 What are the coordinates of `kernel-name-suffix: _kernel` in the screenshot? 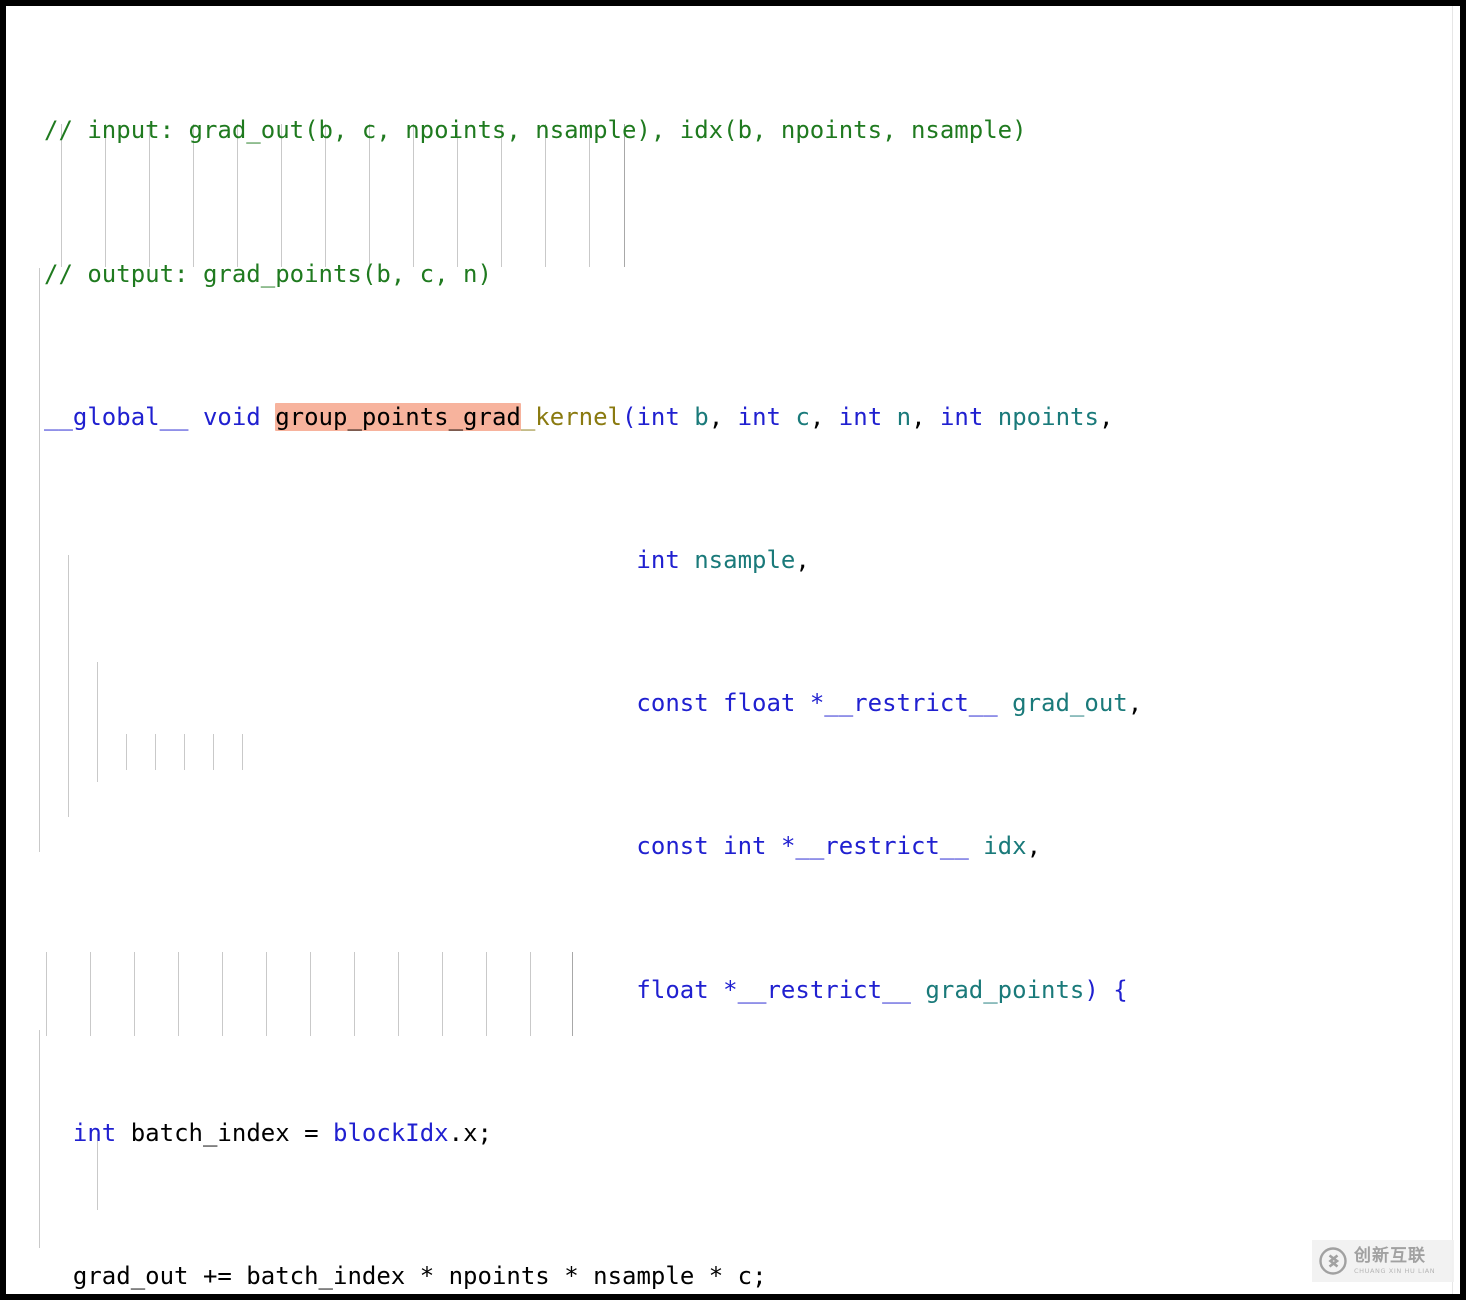 It's located at (571, 416).